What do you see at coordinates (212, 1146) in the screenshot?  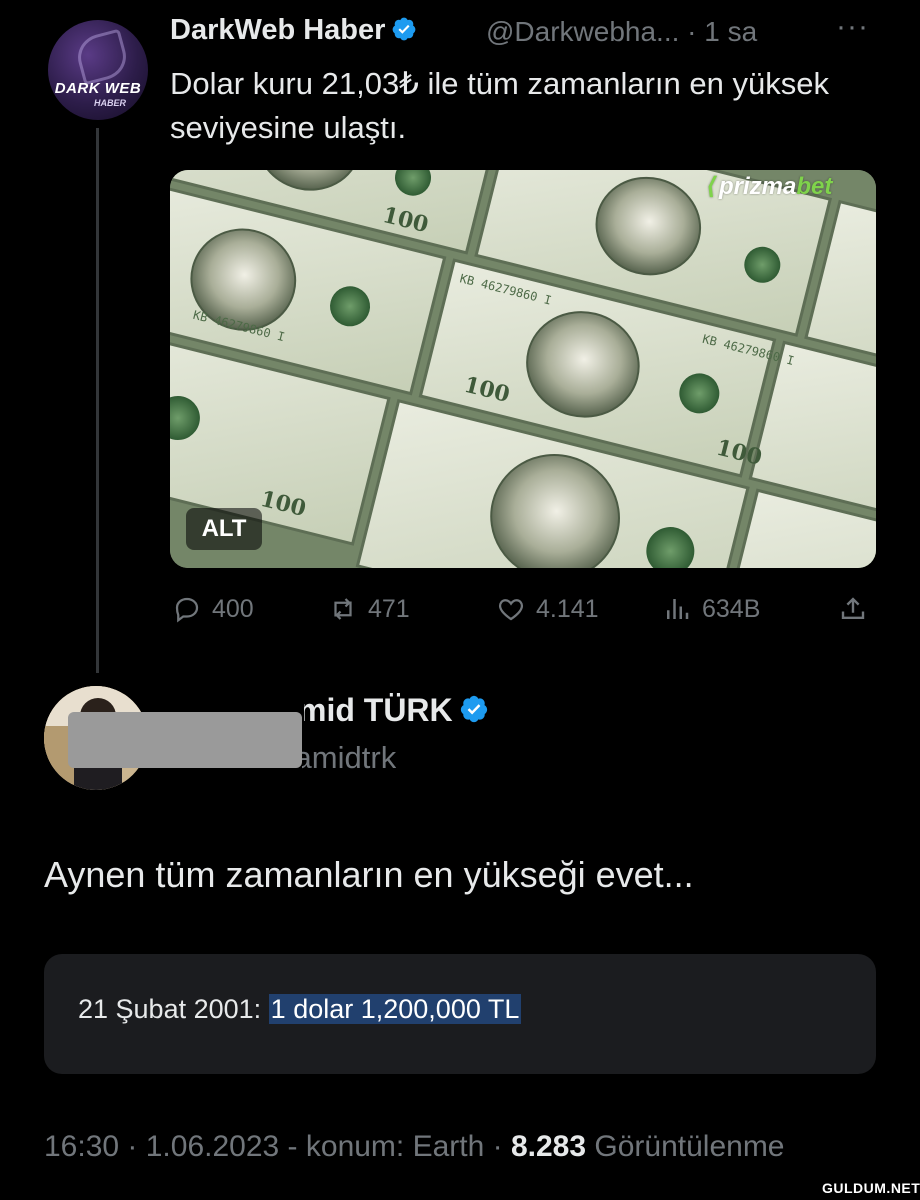 I see `footer-date: 1.06.2023` at bounding box center [212, 1146].